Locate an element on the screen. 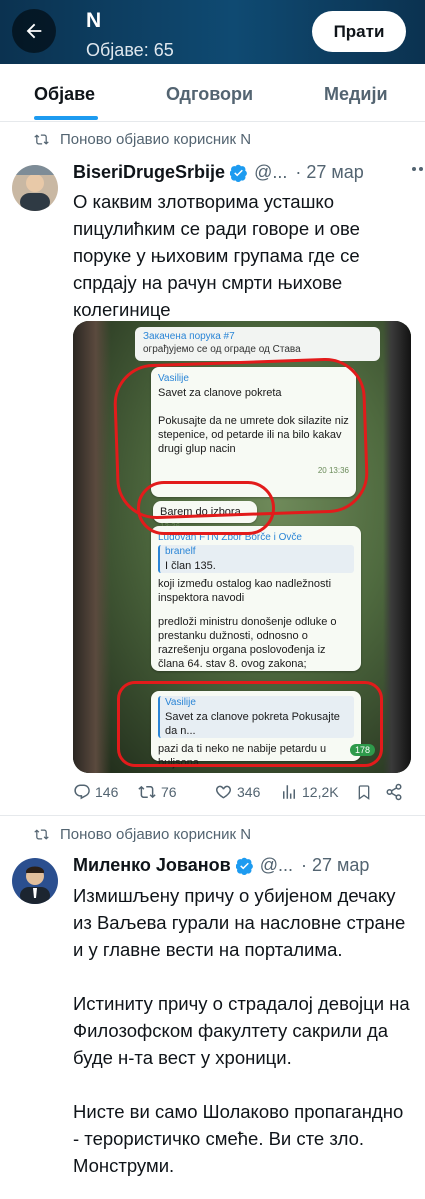 This screenshot has width=425, height=1199. back-button is located at coordinates (34, 31).